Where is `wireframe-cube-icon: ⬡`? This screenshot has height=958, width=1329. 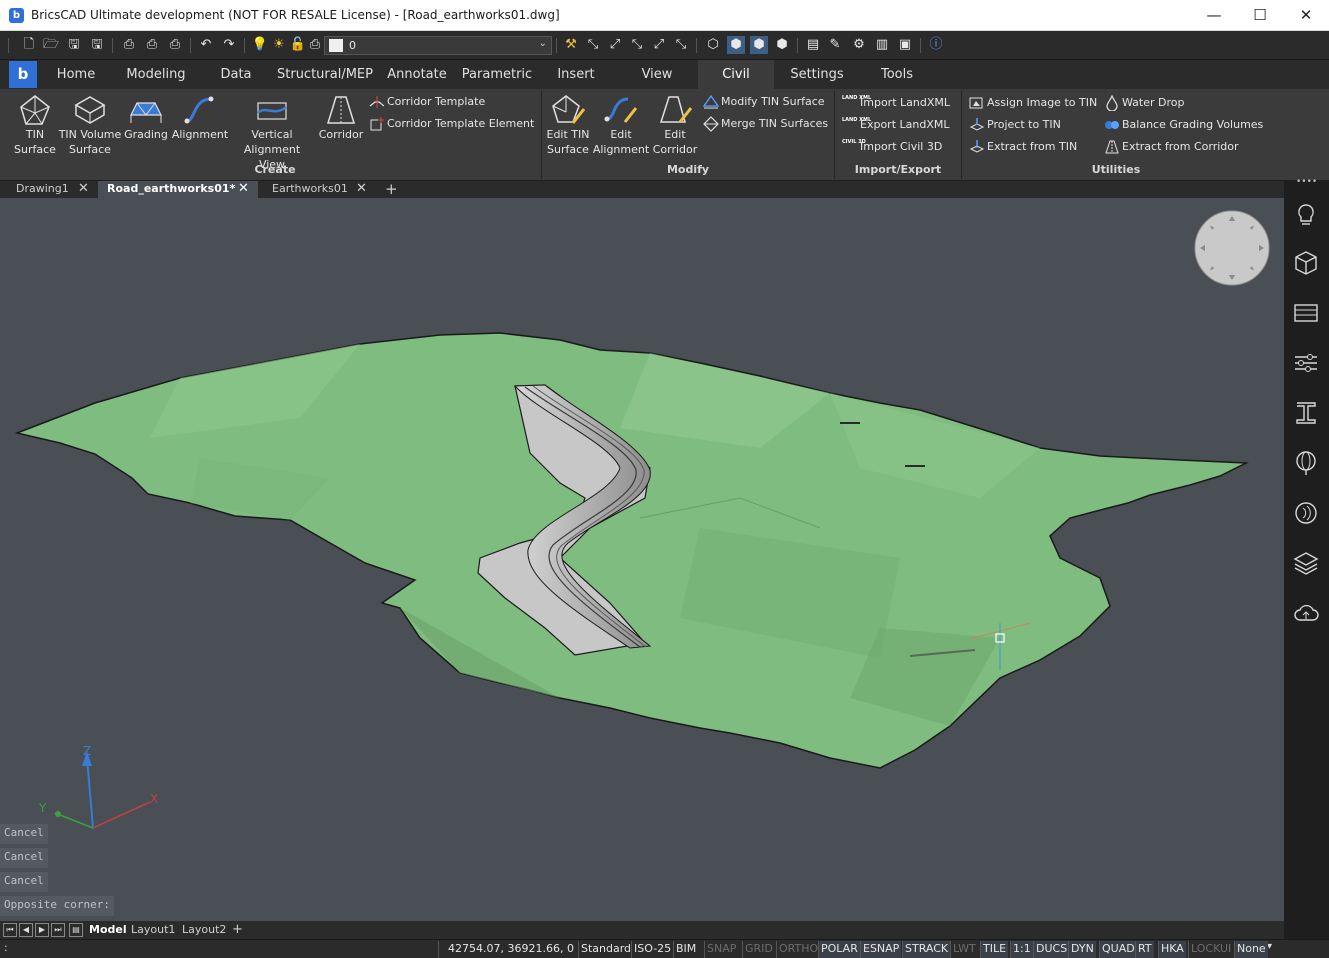
wireframe-cube-icon: ⬡ is located at coordinates (713, 45).